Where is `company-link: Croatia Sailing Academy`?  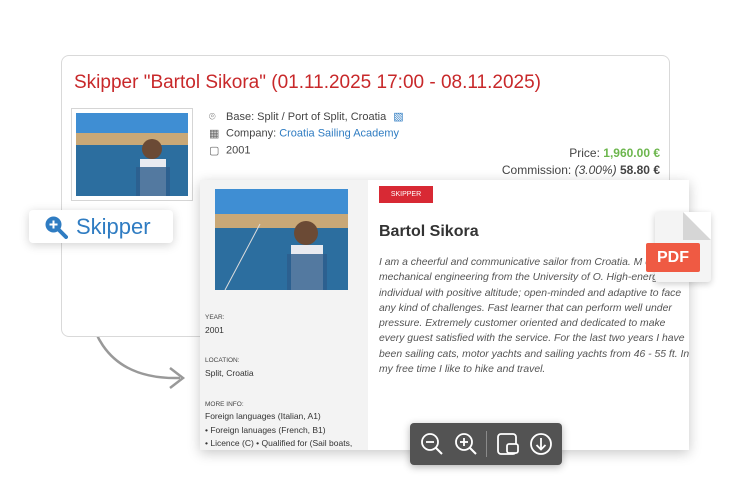 company-link: Croatia Sailing Academy is located at coordinates (339, 133).